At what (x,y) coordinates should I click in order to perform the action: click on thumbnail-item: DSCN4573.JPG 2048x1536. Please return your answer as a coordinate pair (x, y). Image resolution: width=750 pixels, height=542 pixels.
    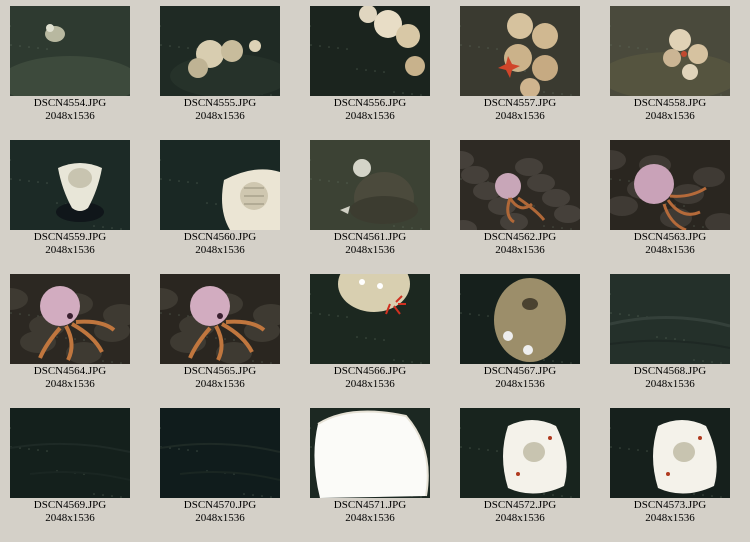
    Looking at the image, I should click on (670, 473).